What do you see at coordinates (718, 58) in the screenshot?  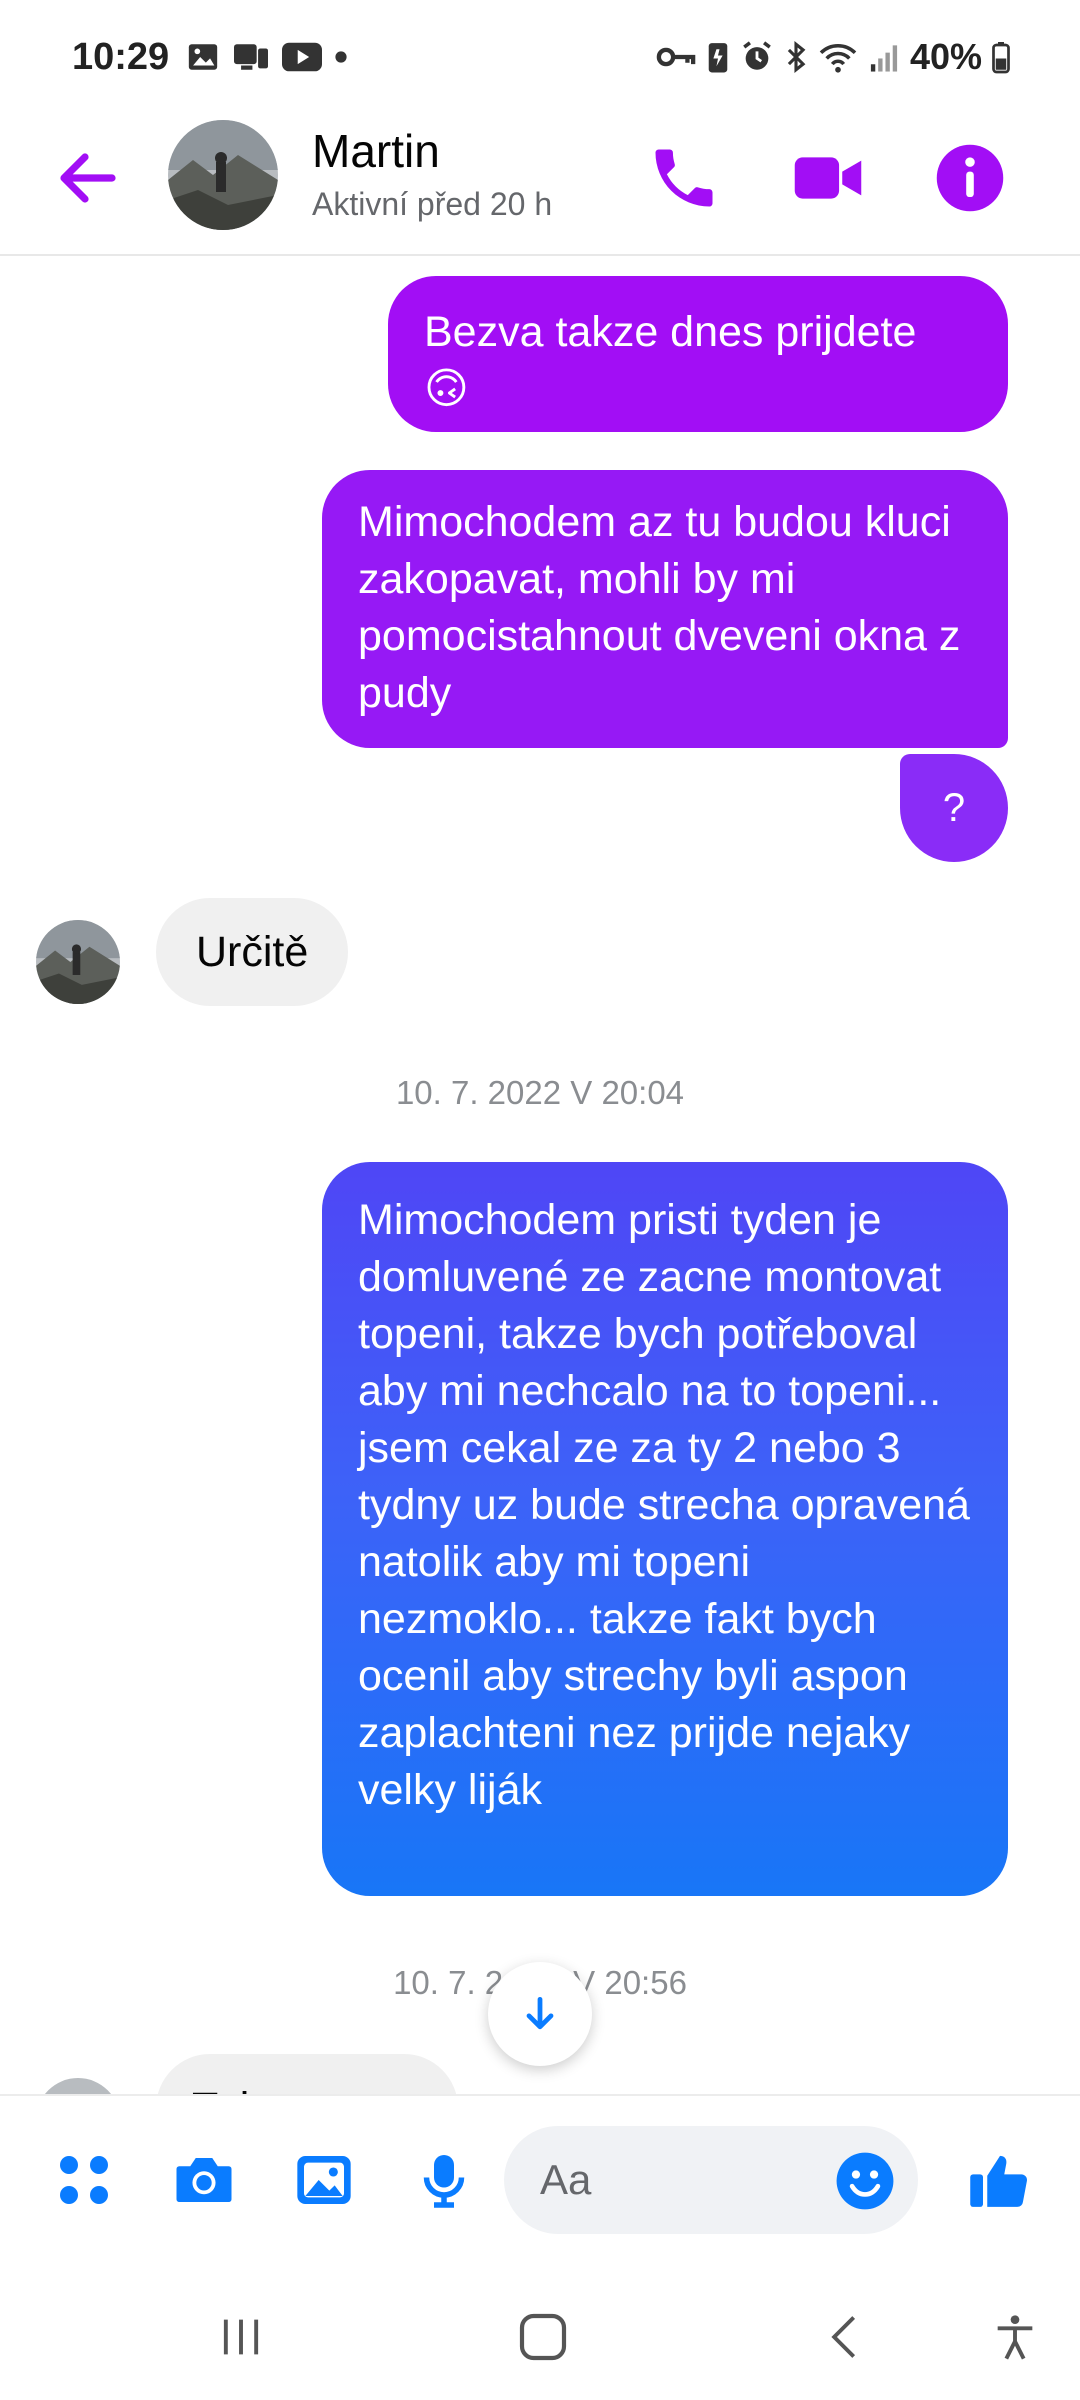 I see `battery-saver-icon` at bounding box center [718, 58].